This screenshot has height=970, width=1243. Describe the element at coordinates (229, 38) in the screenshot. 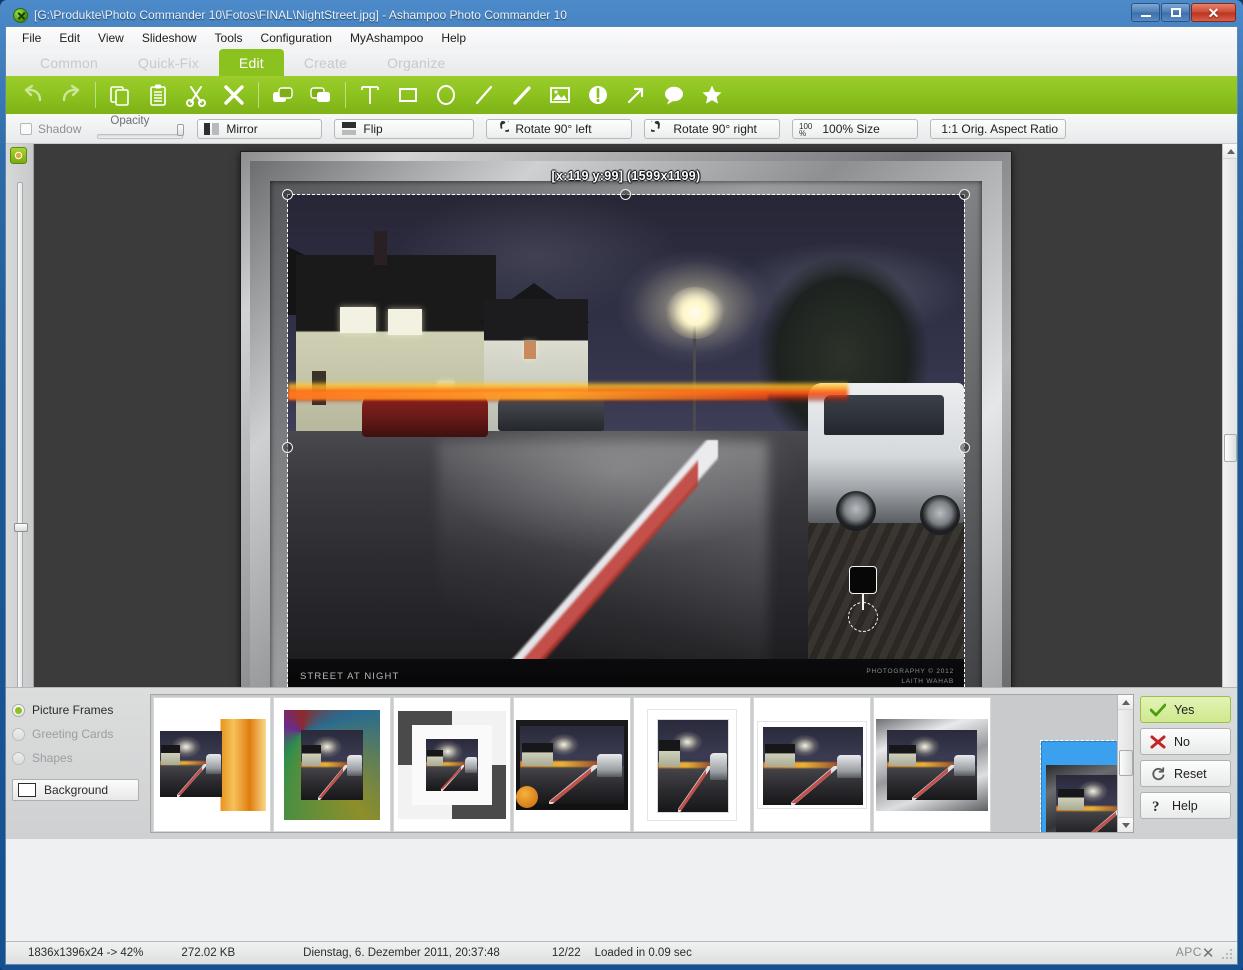

I see `menu-tools: Tools` at that location.